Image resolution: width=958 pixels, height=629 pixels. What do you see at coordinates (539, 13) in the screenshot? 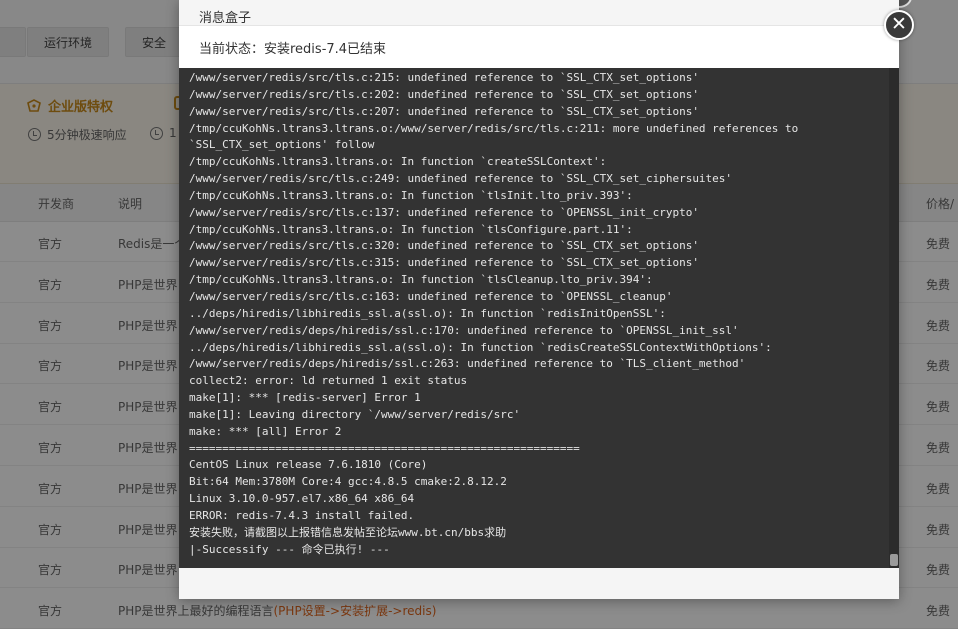
I see `modal-title-bar: 消息盒子` at bounding box center [539, 13].